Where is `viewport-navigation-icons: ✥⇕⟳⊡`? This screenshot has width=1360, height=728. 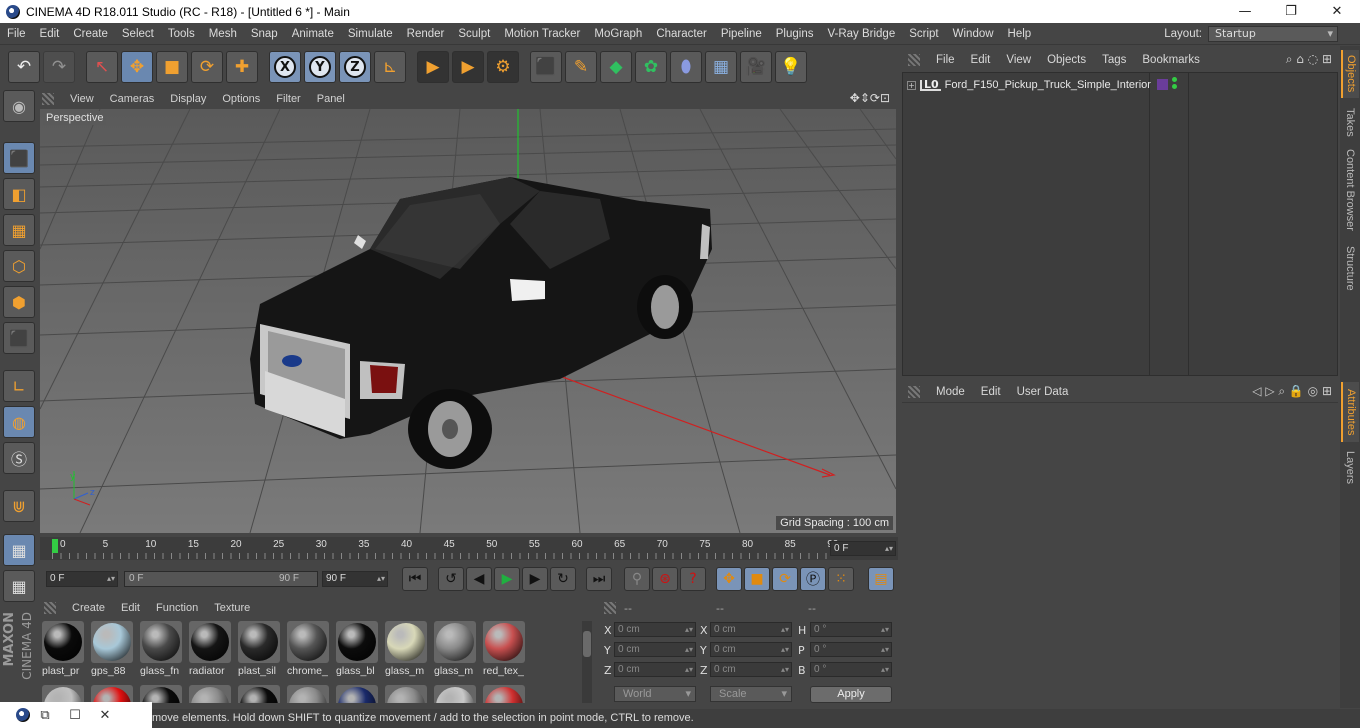 viewport-navigation-icons: ✥⇕⟳⊡ is located at coordinates (870, 98).